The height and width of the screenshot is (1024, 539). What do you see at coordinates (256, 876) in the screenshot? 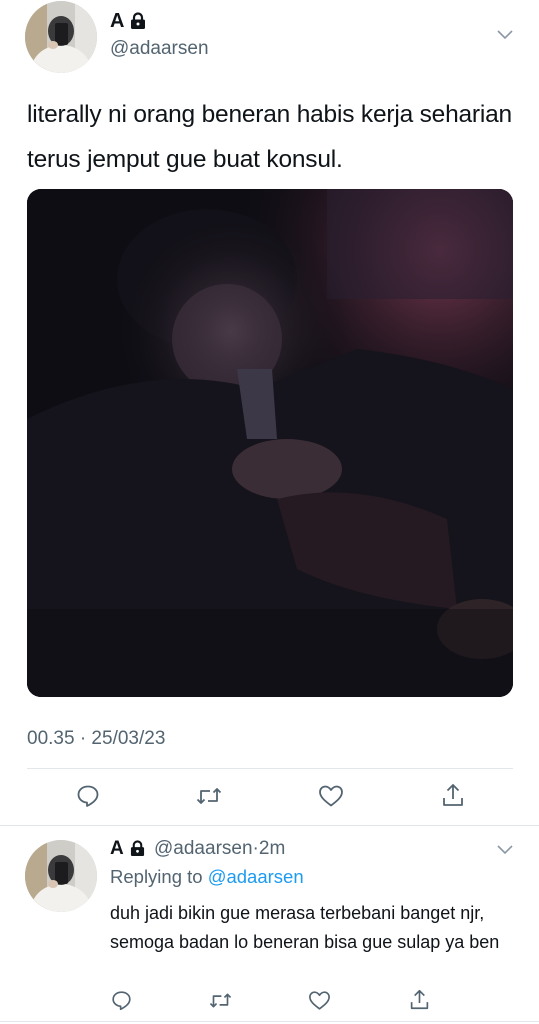
I see `replying-to-mention: @adaarsen` at bounding box center [256, 876].